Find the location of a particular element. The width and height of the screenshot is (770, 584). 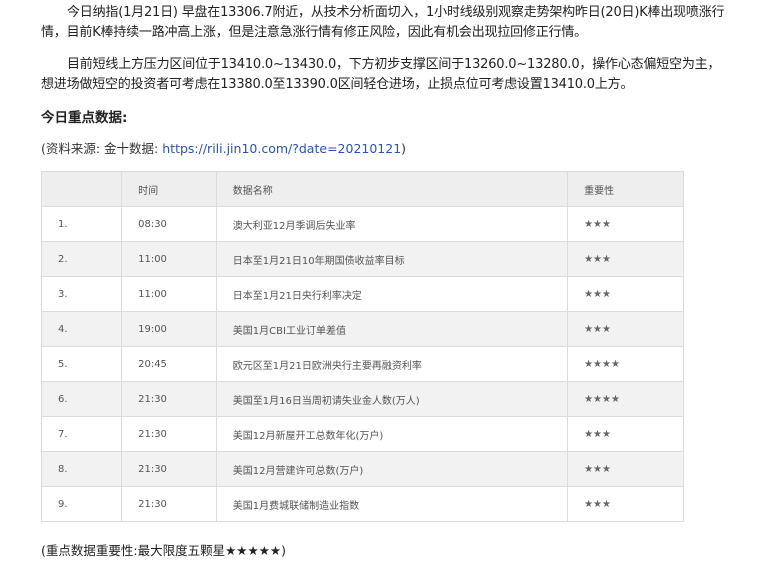

row-name: 日本至1月21日央行利率决定 is located at coordinates (392, 294).